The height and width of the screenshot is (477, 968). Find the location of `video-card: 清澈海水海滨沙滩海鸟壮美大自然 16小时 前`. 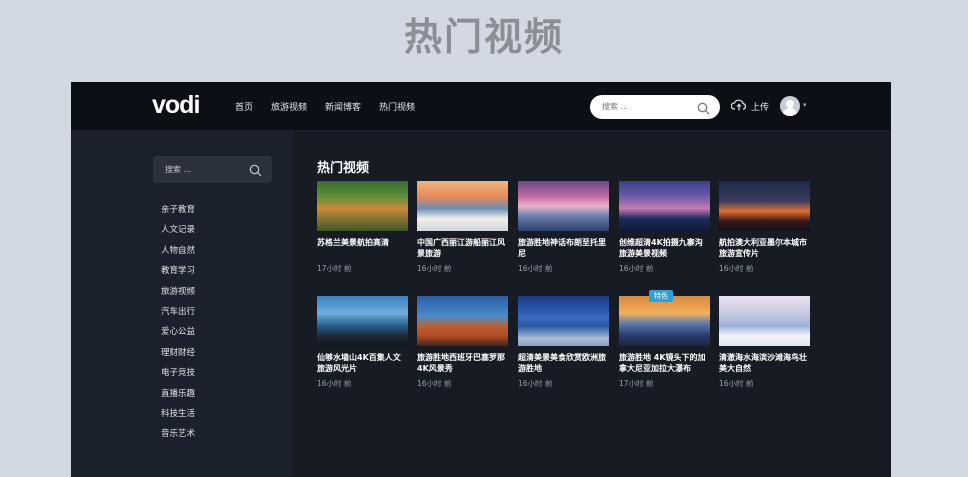

video-card: 清澈海水海滨沙滩海鸟壮美大自然 16小时 前 is located at coordinates (764, 342).